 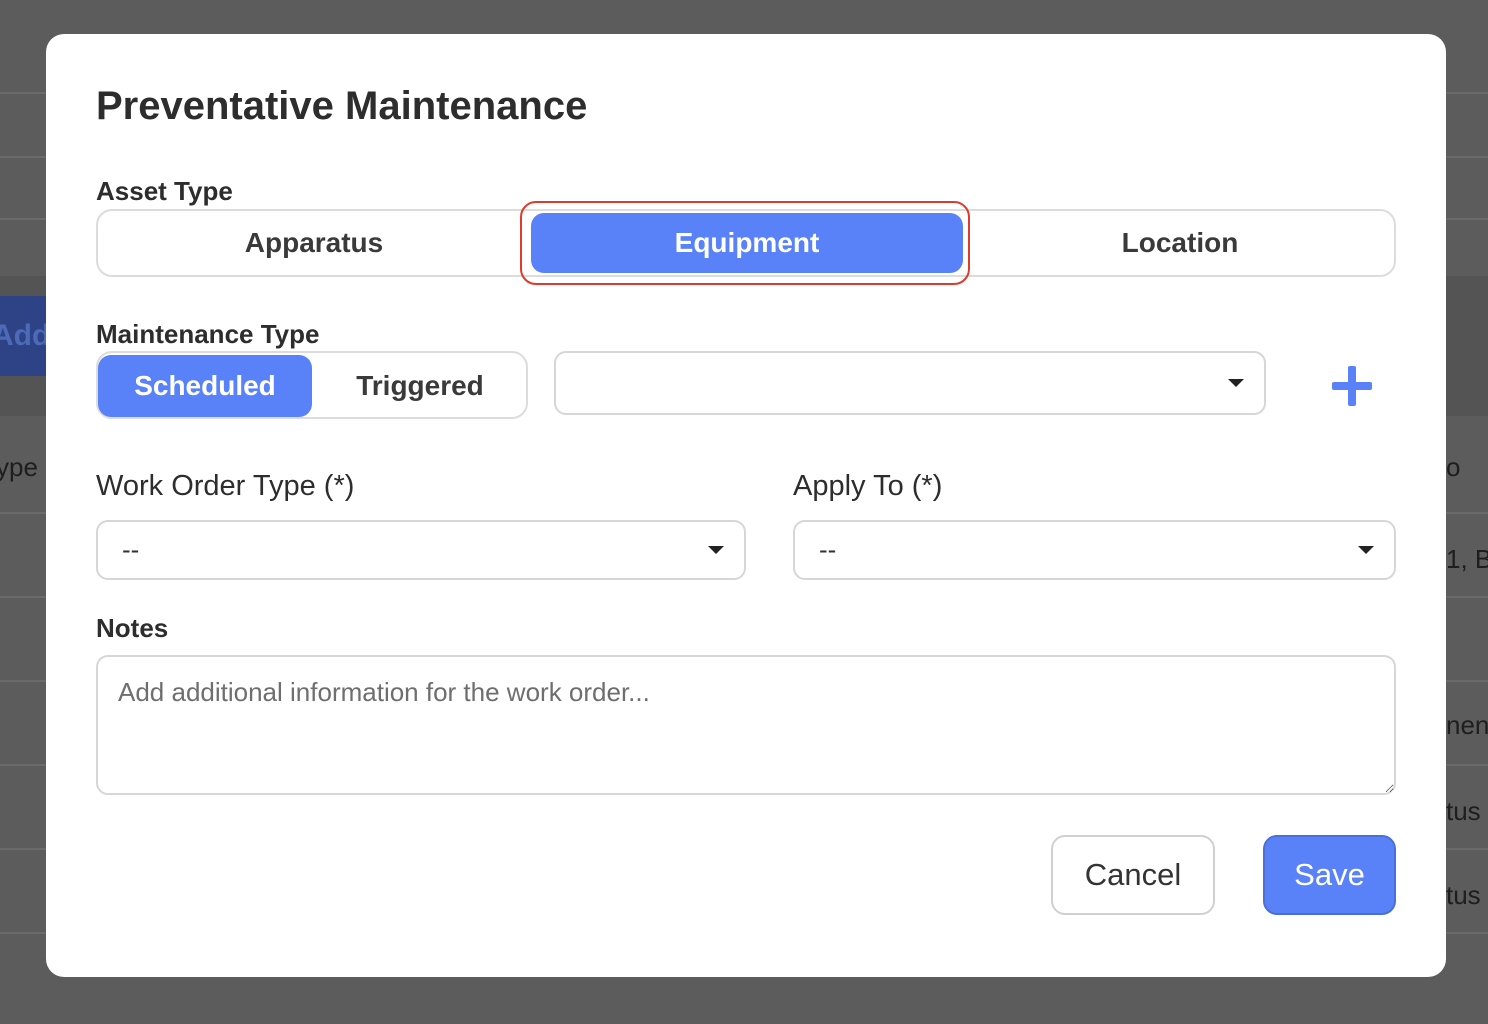 I want to click on bg-cell-text: nen, so click(x=1467, y=725).